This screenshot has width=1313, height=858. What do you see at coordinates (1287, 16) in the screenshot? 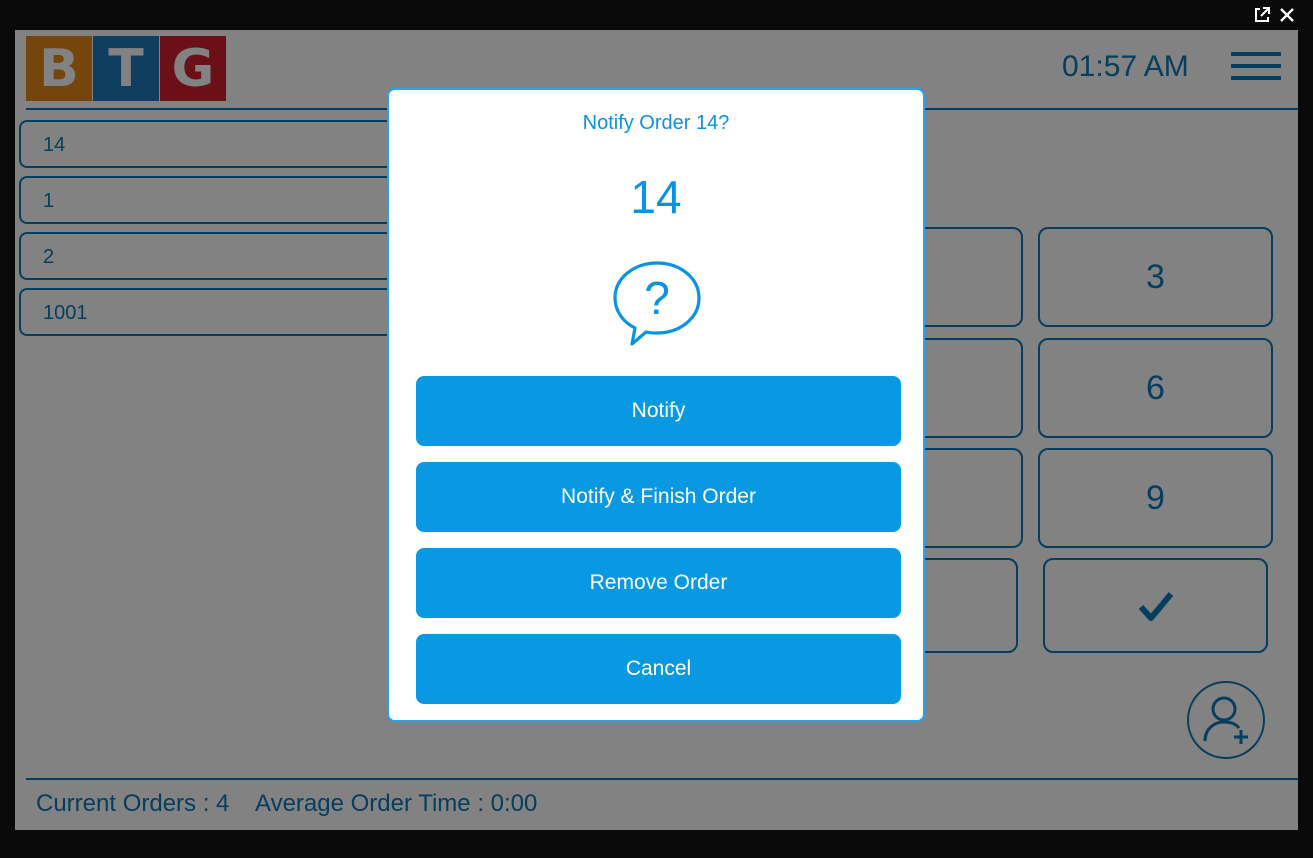
I see `close-icon` at bounding box center [1287, 16].